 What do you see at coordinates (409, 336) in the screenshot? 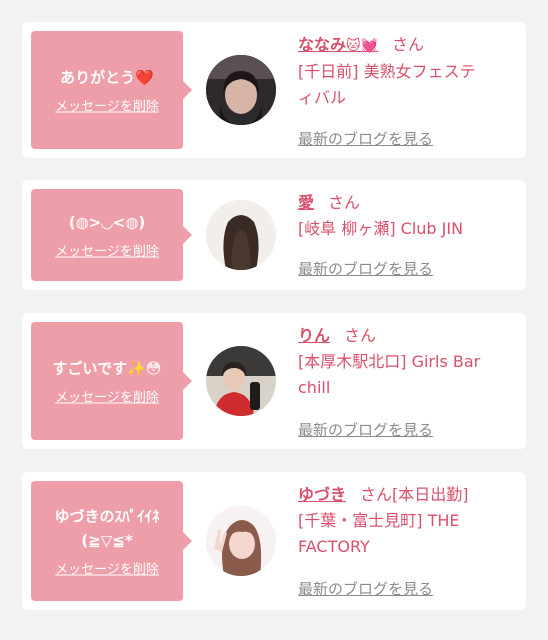
I see `name-line: りん さん` at bounding box center [409, 336].